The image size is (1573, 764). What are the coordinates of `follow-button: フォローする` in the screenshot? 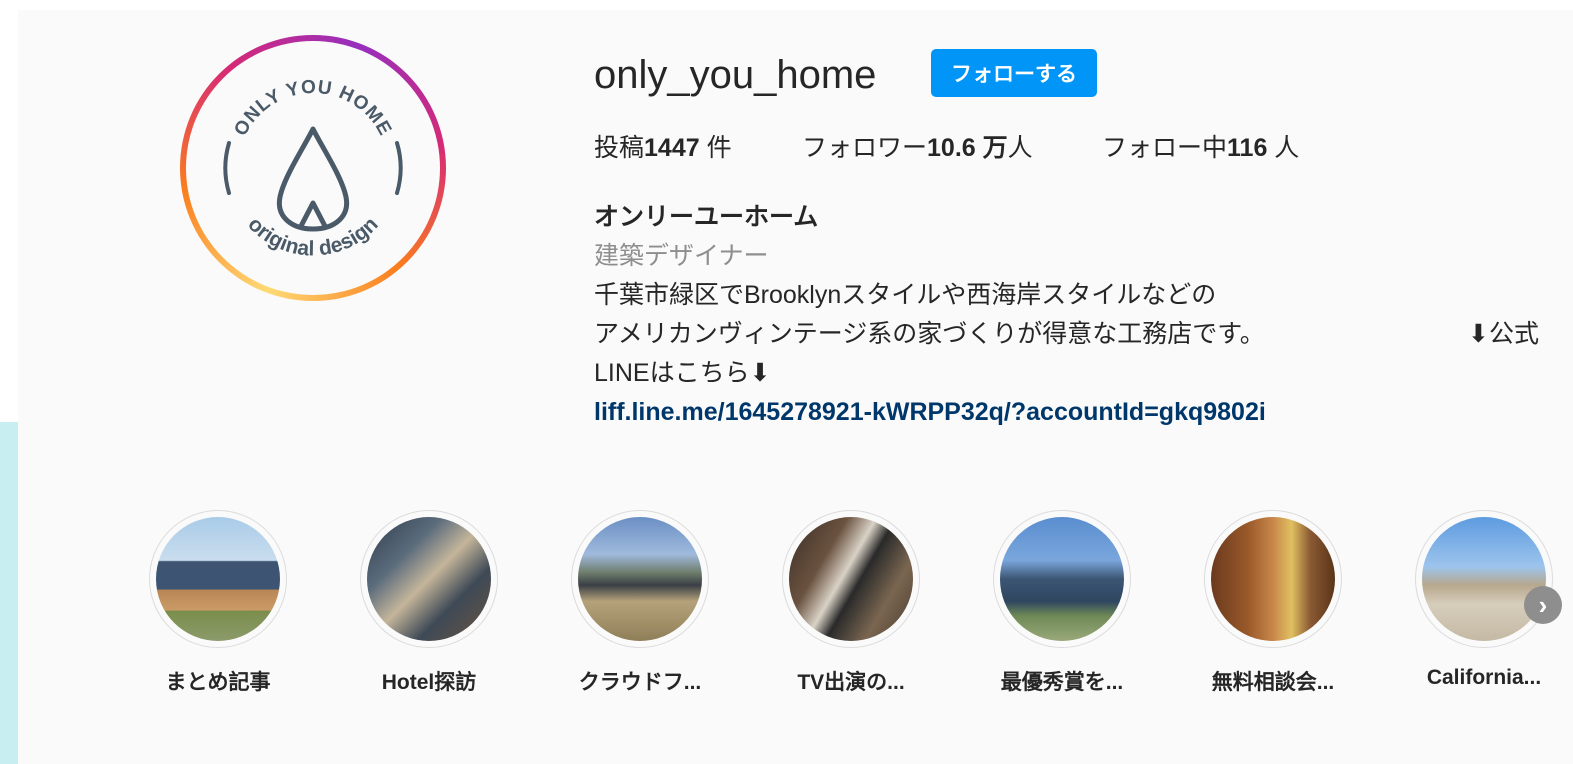 It's located at (1014, 73).